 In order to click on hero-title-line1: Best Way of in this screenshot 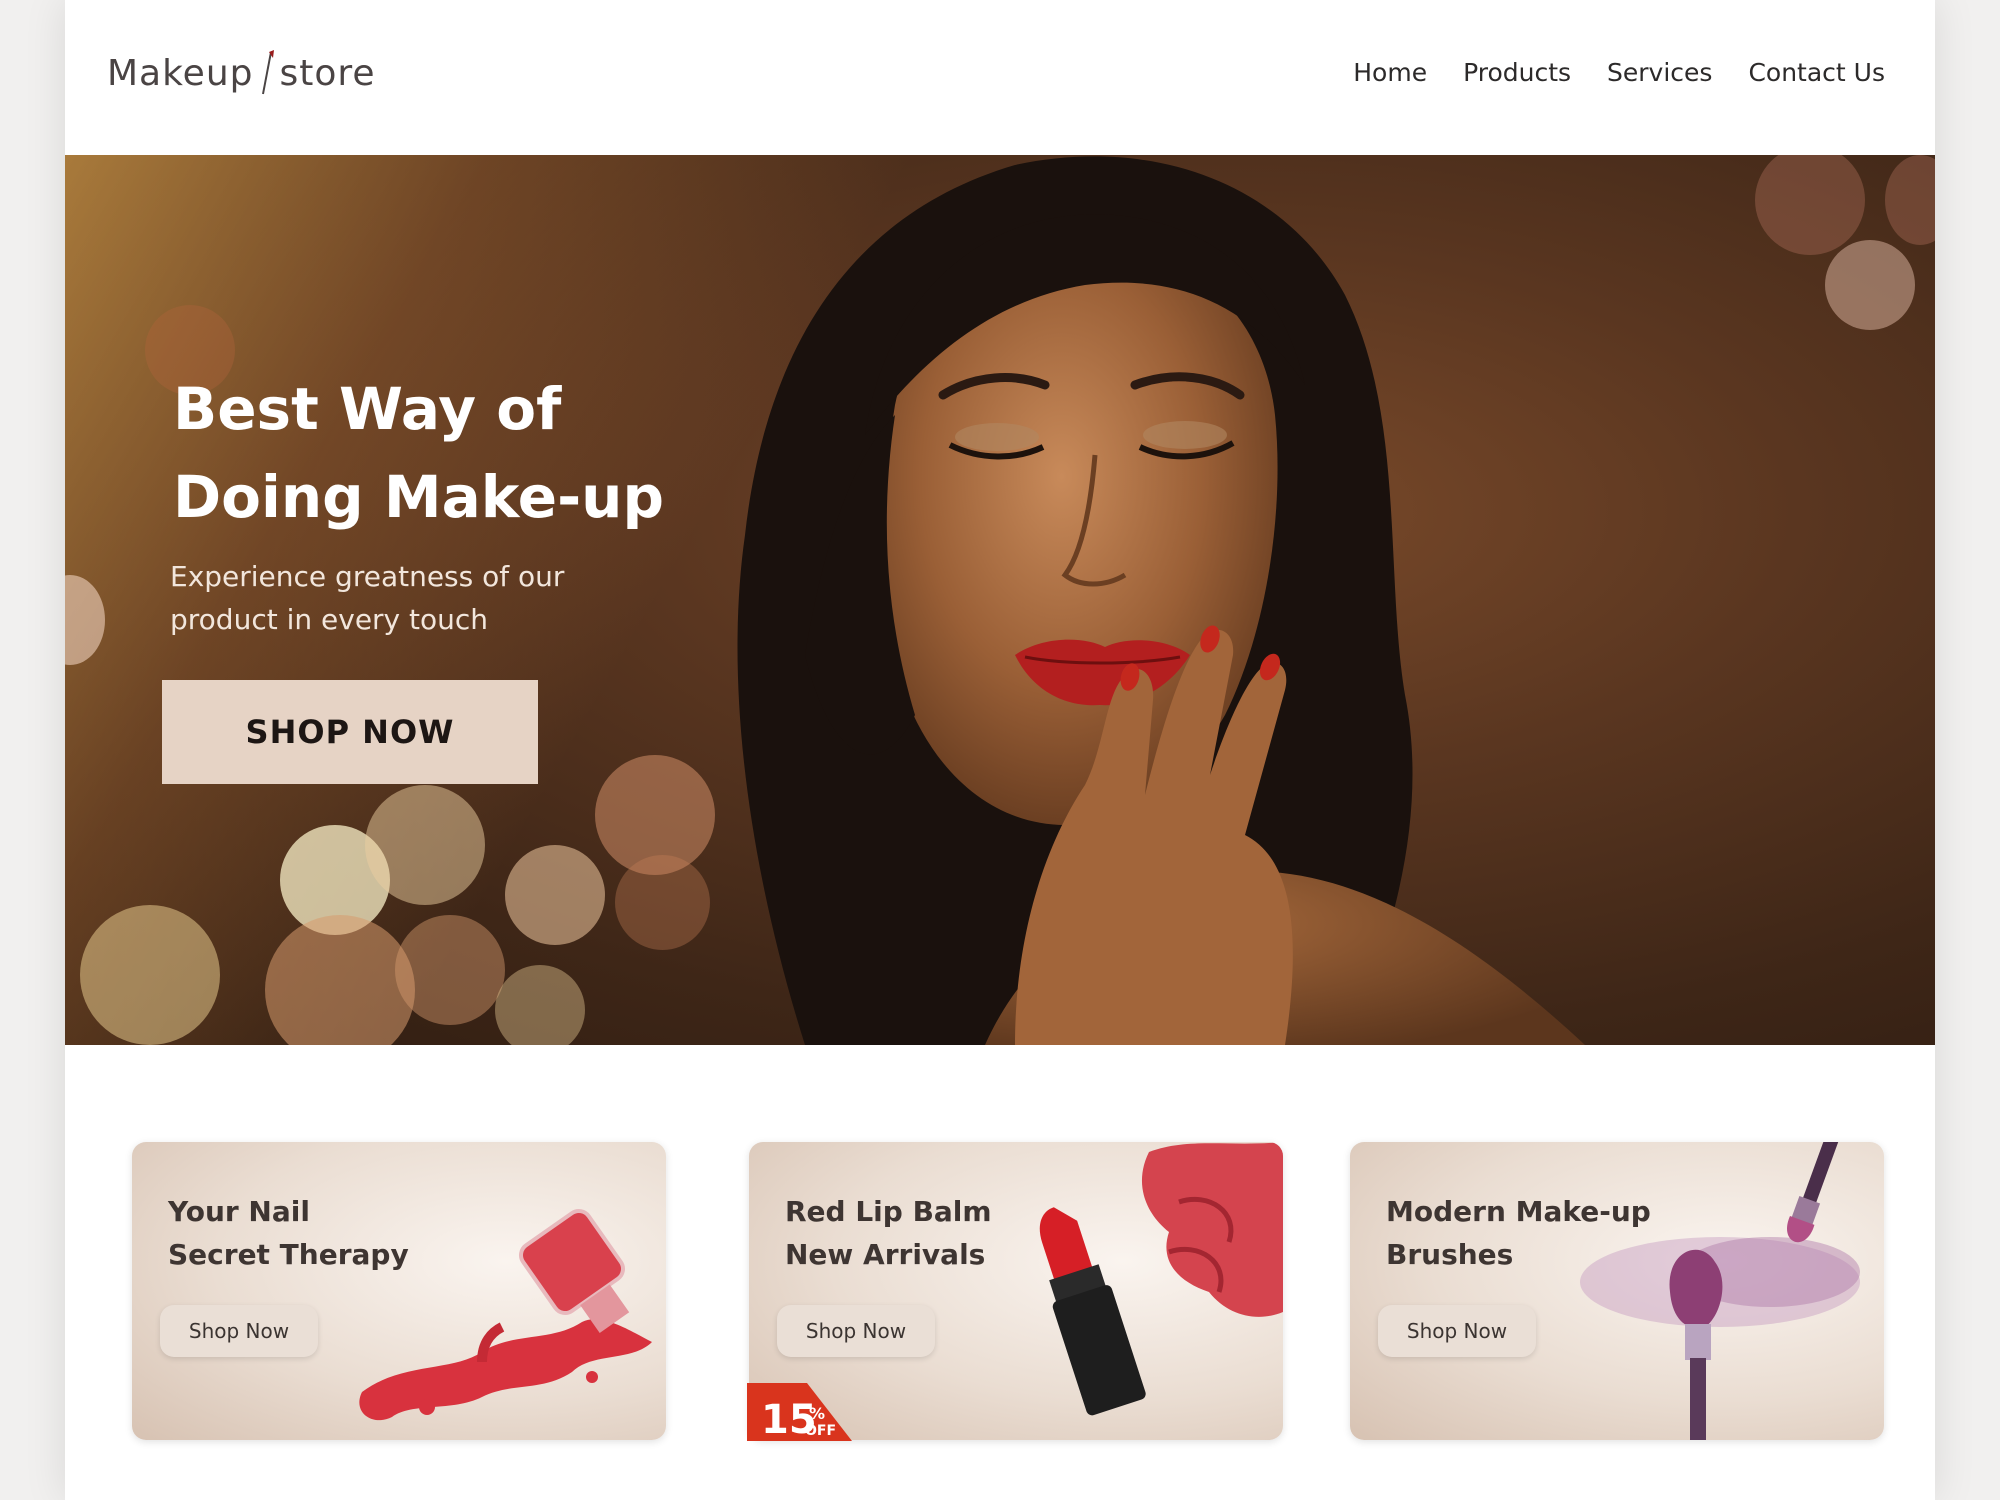, I will do `click(367, 409)`.